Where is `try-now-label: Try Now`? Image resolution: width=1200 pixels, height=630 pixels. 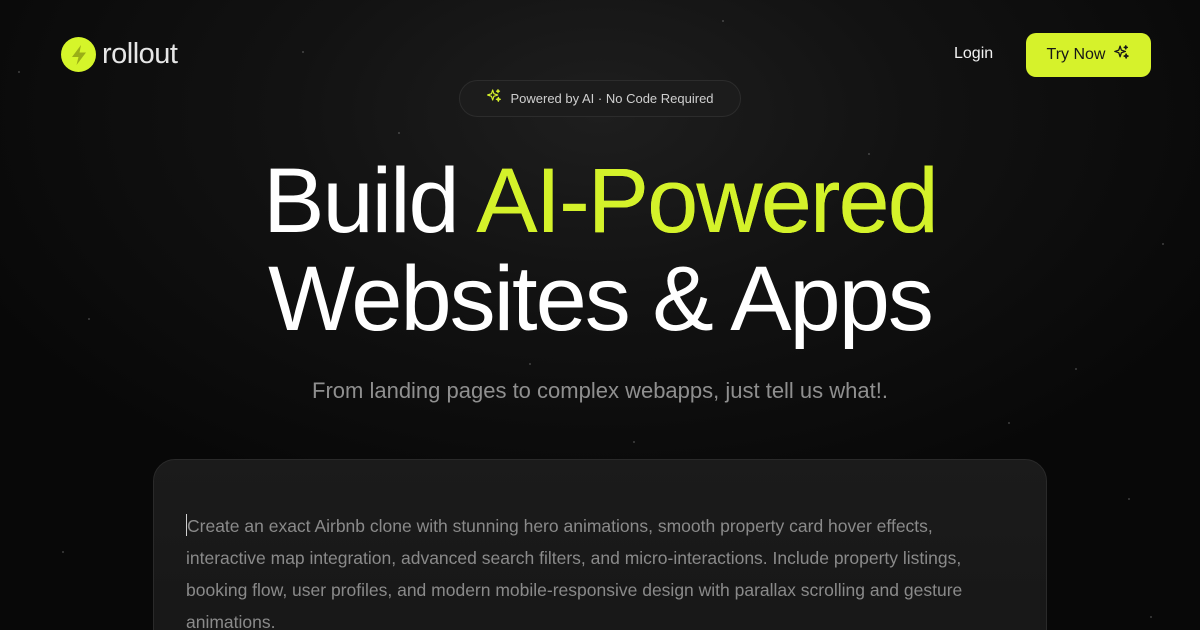
try-now-label: Try Now is located at coordinates (1076, 54).